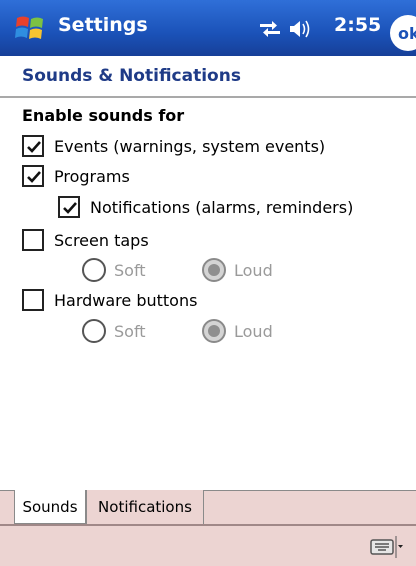 The height and width of the screenshot is (566, 416). What do you see at coordinates (403, 33) in the screenshot?
I see `ok-button: ok` at bounding box center [403, 33].